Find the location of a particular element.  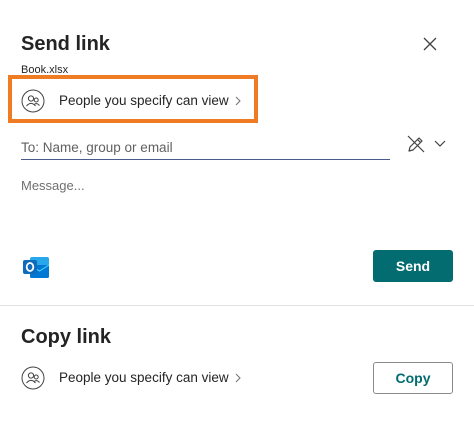

send-link-permission-selector: People you specify can view is located at coordinates (131, 101).